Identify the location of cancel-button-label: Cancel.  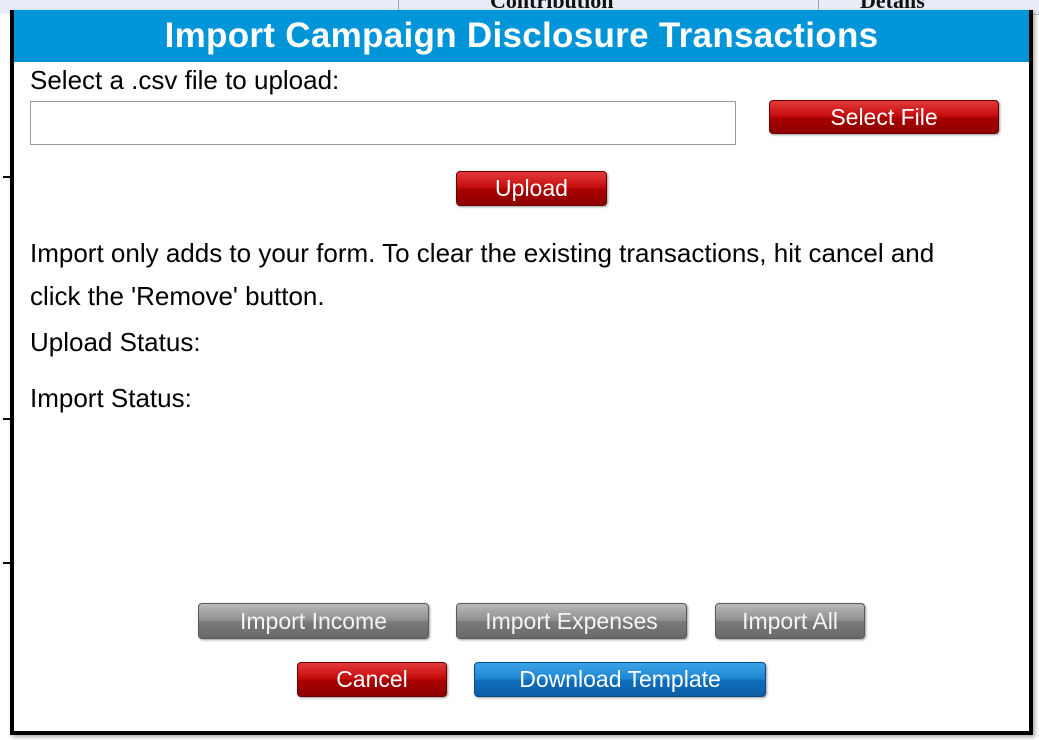
(372, 679).